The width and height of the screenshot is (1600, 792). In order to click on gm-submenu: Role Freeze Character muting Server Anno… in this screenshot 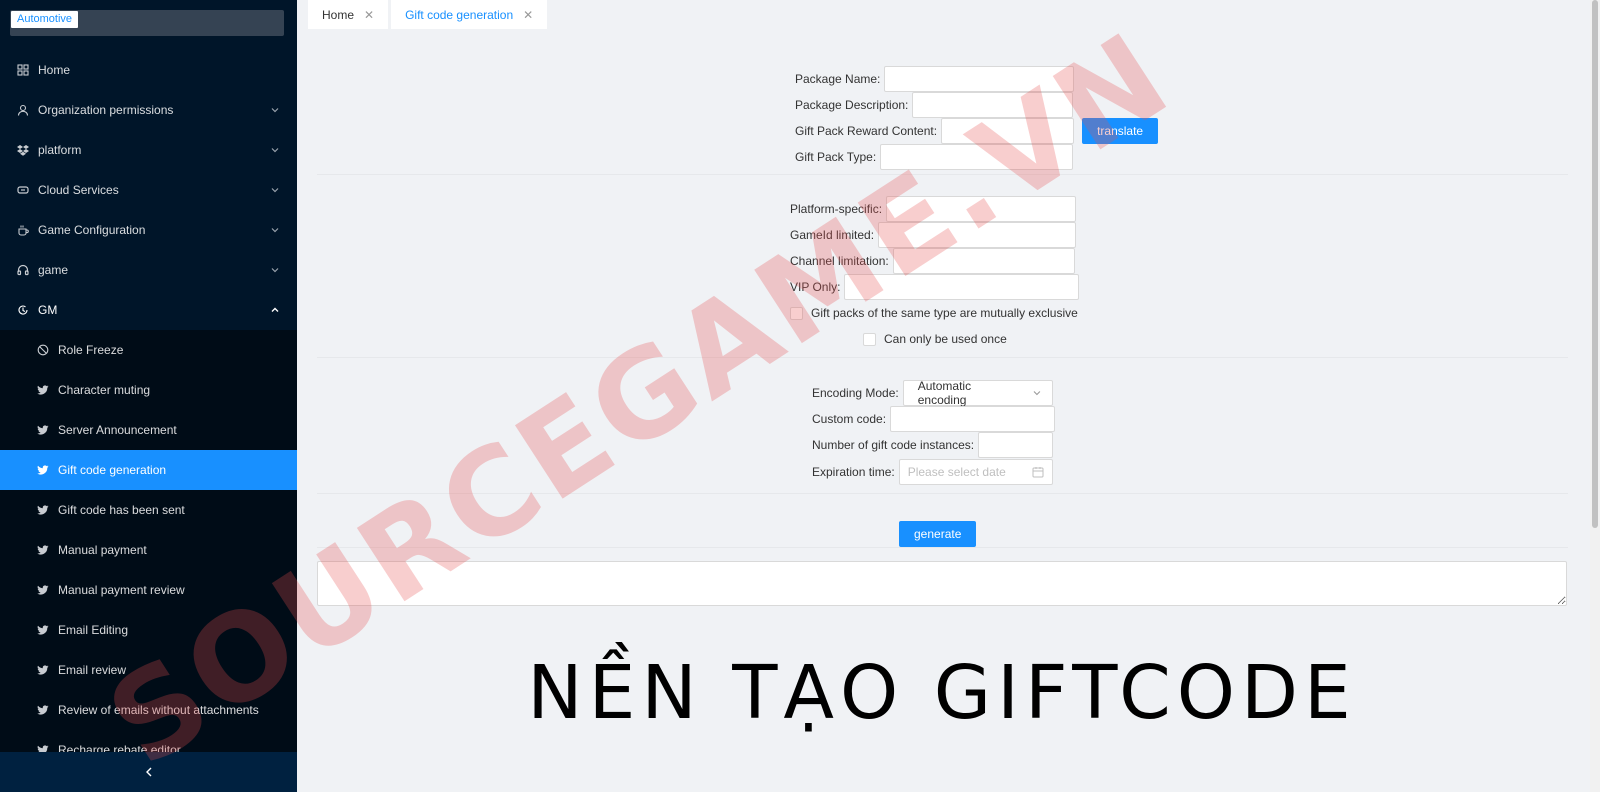, I will do `click(148, 550)`.